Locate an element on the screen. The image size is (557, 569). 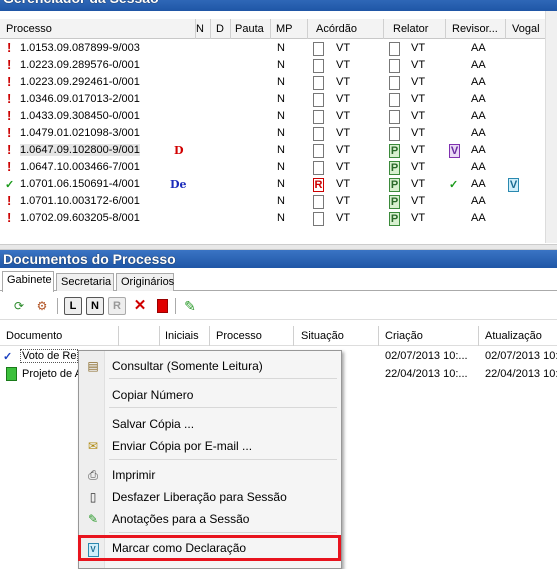
process-number: 1.0701.06.150691-4/001 is located at coordinates (80, 184).